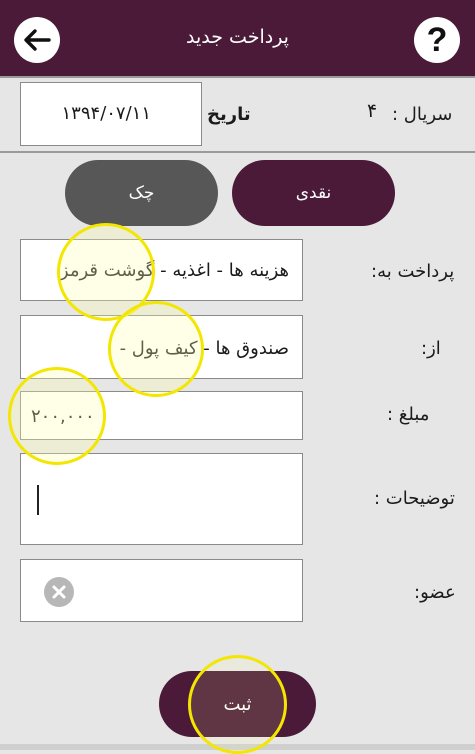 The width and height of the screenshot is (475, 754). I want to click on date-value: ۱۳۹۴/۰۷/۱۱, so click(106, 113).